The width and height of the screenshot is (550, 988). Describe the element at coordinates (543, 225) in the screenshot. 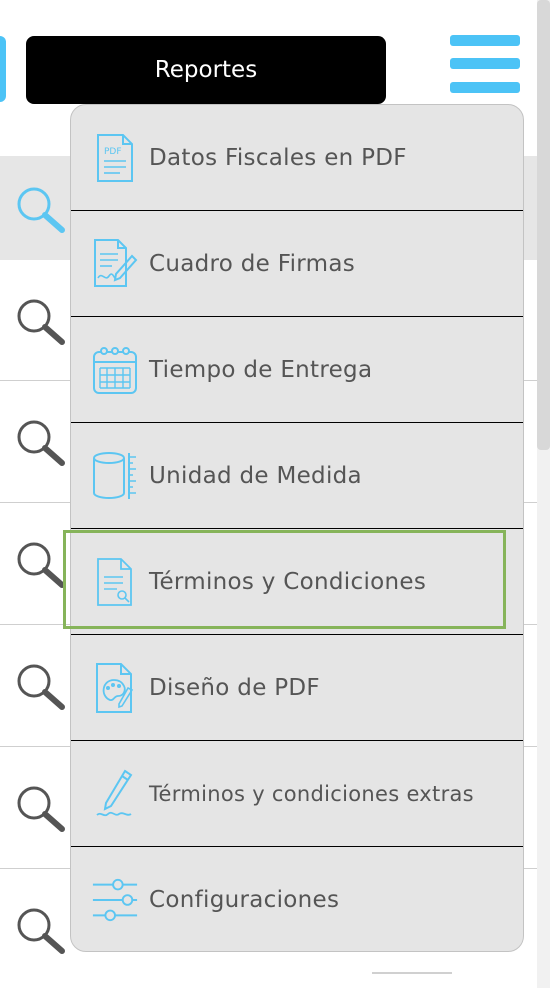

I see `scrollbar-thumb` at that location.